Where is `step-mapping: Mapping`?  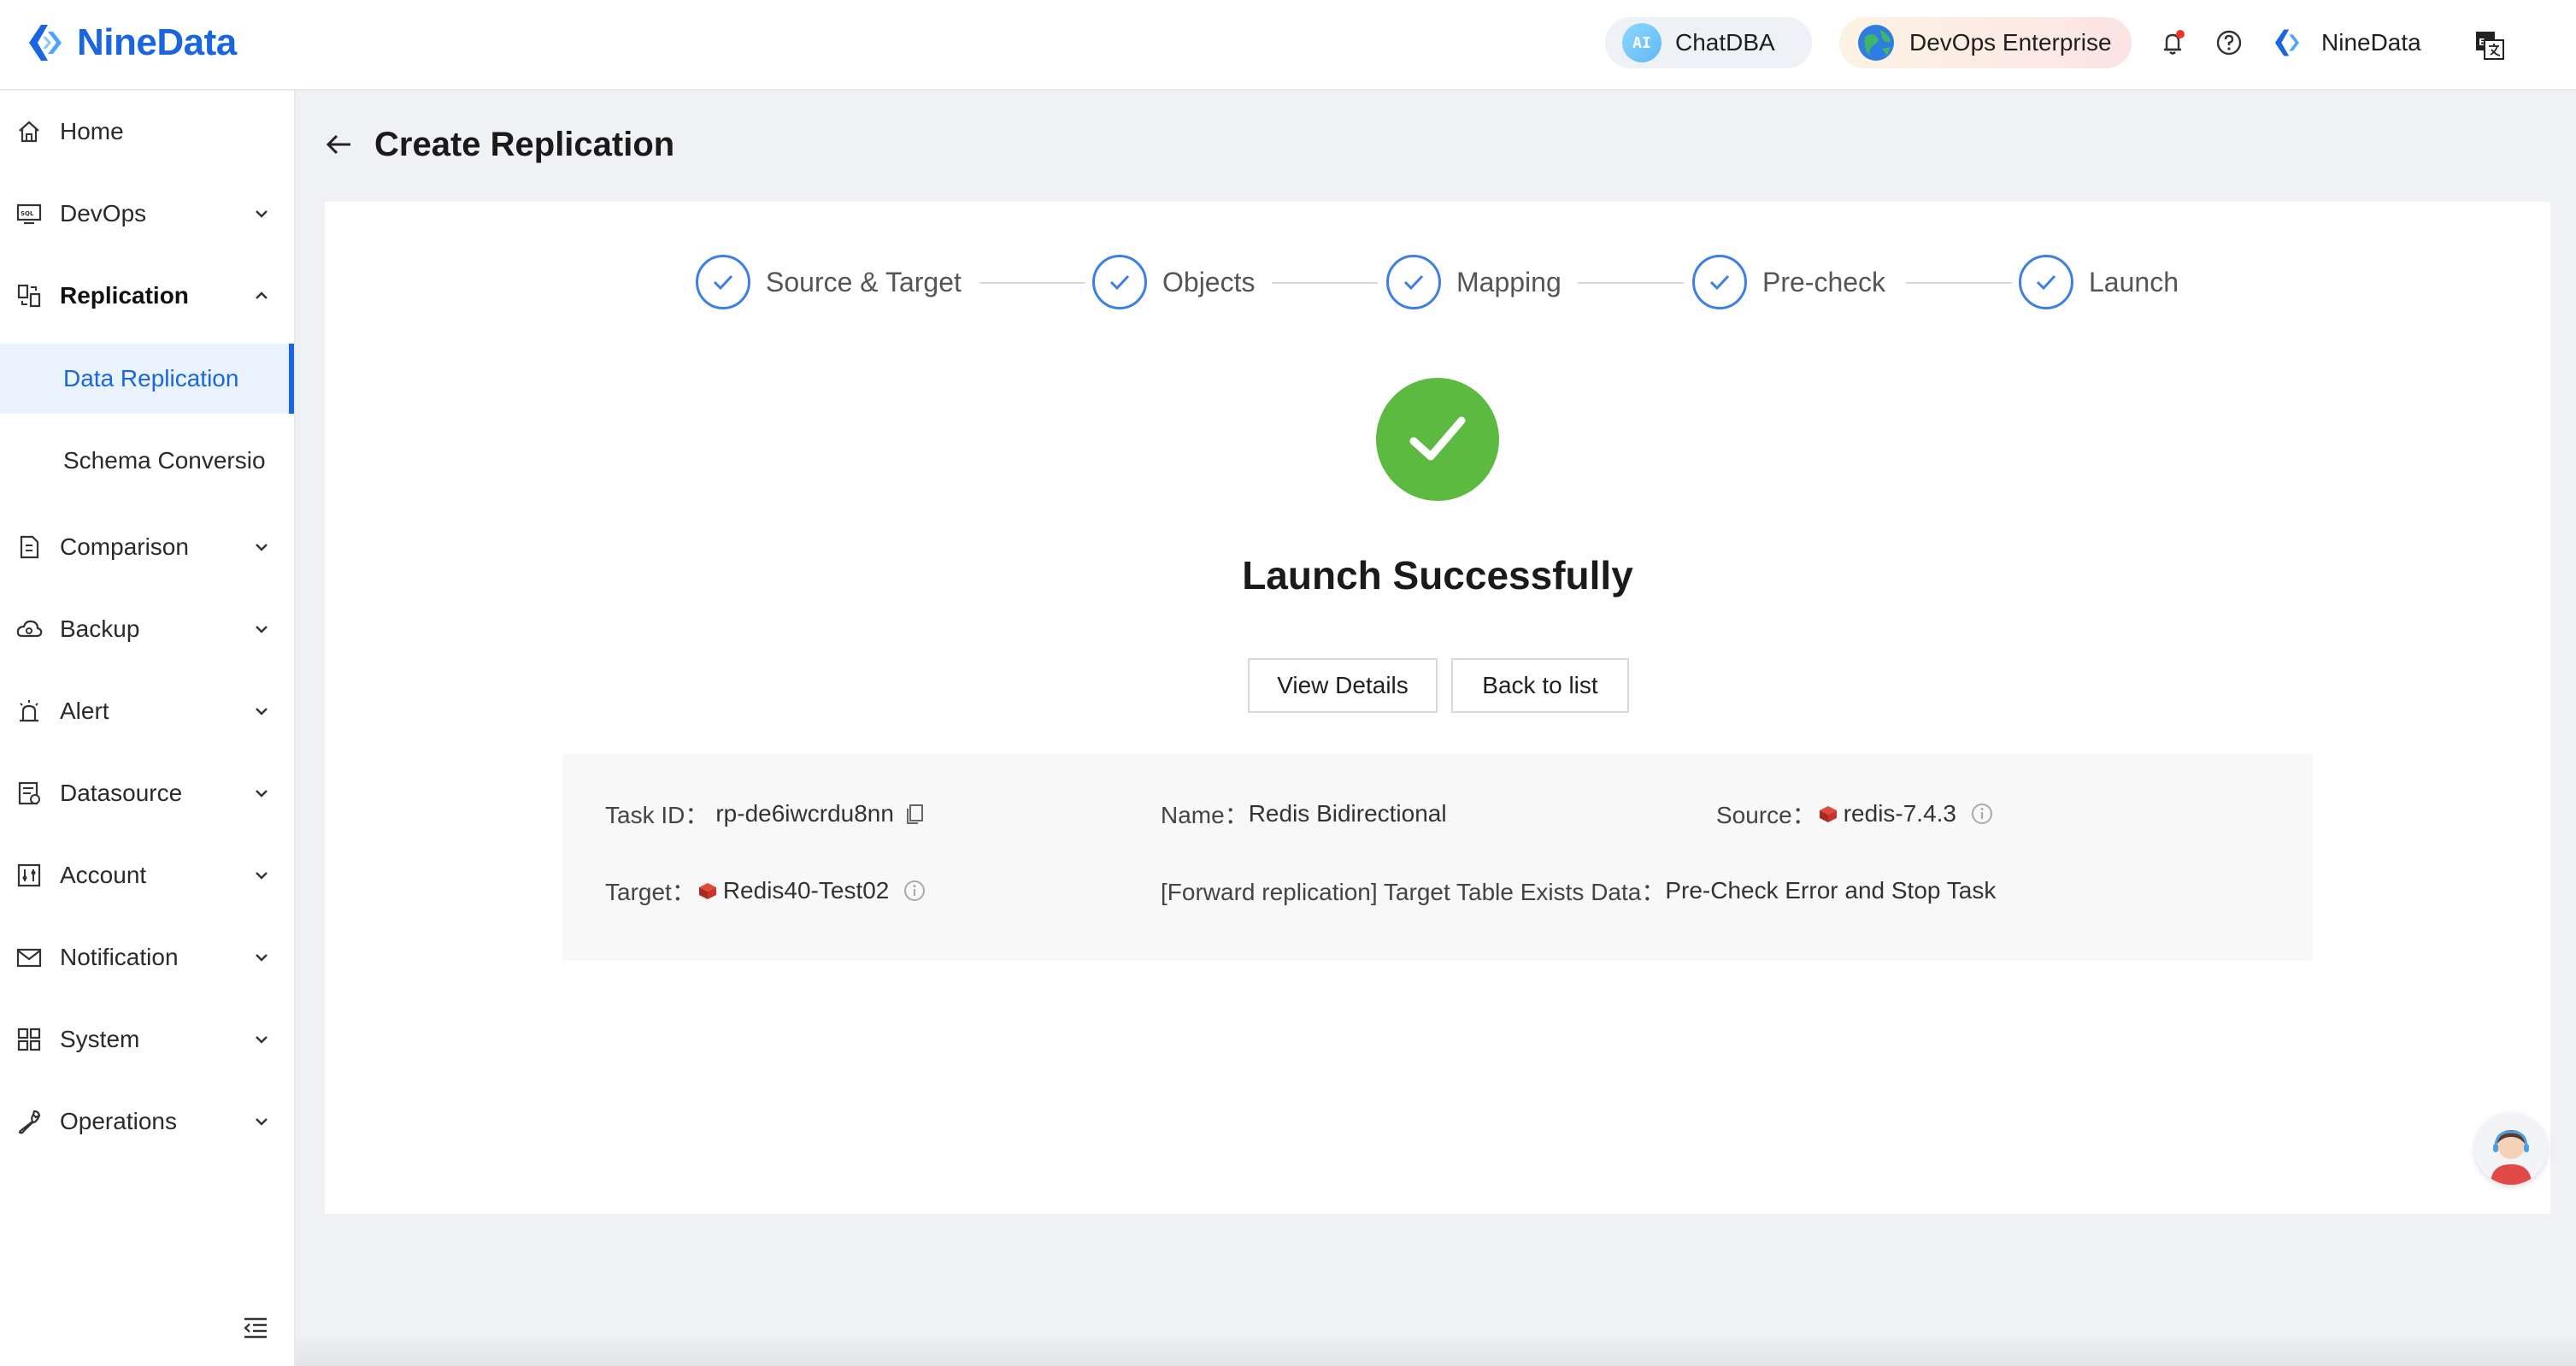 step-mapping: Mapping is located at coordinates (1473, 282).